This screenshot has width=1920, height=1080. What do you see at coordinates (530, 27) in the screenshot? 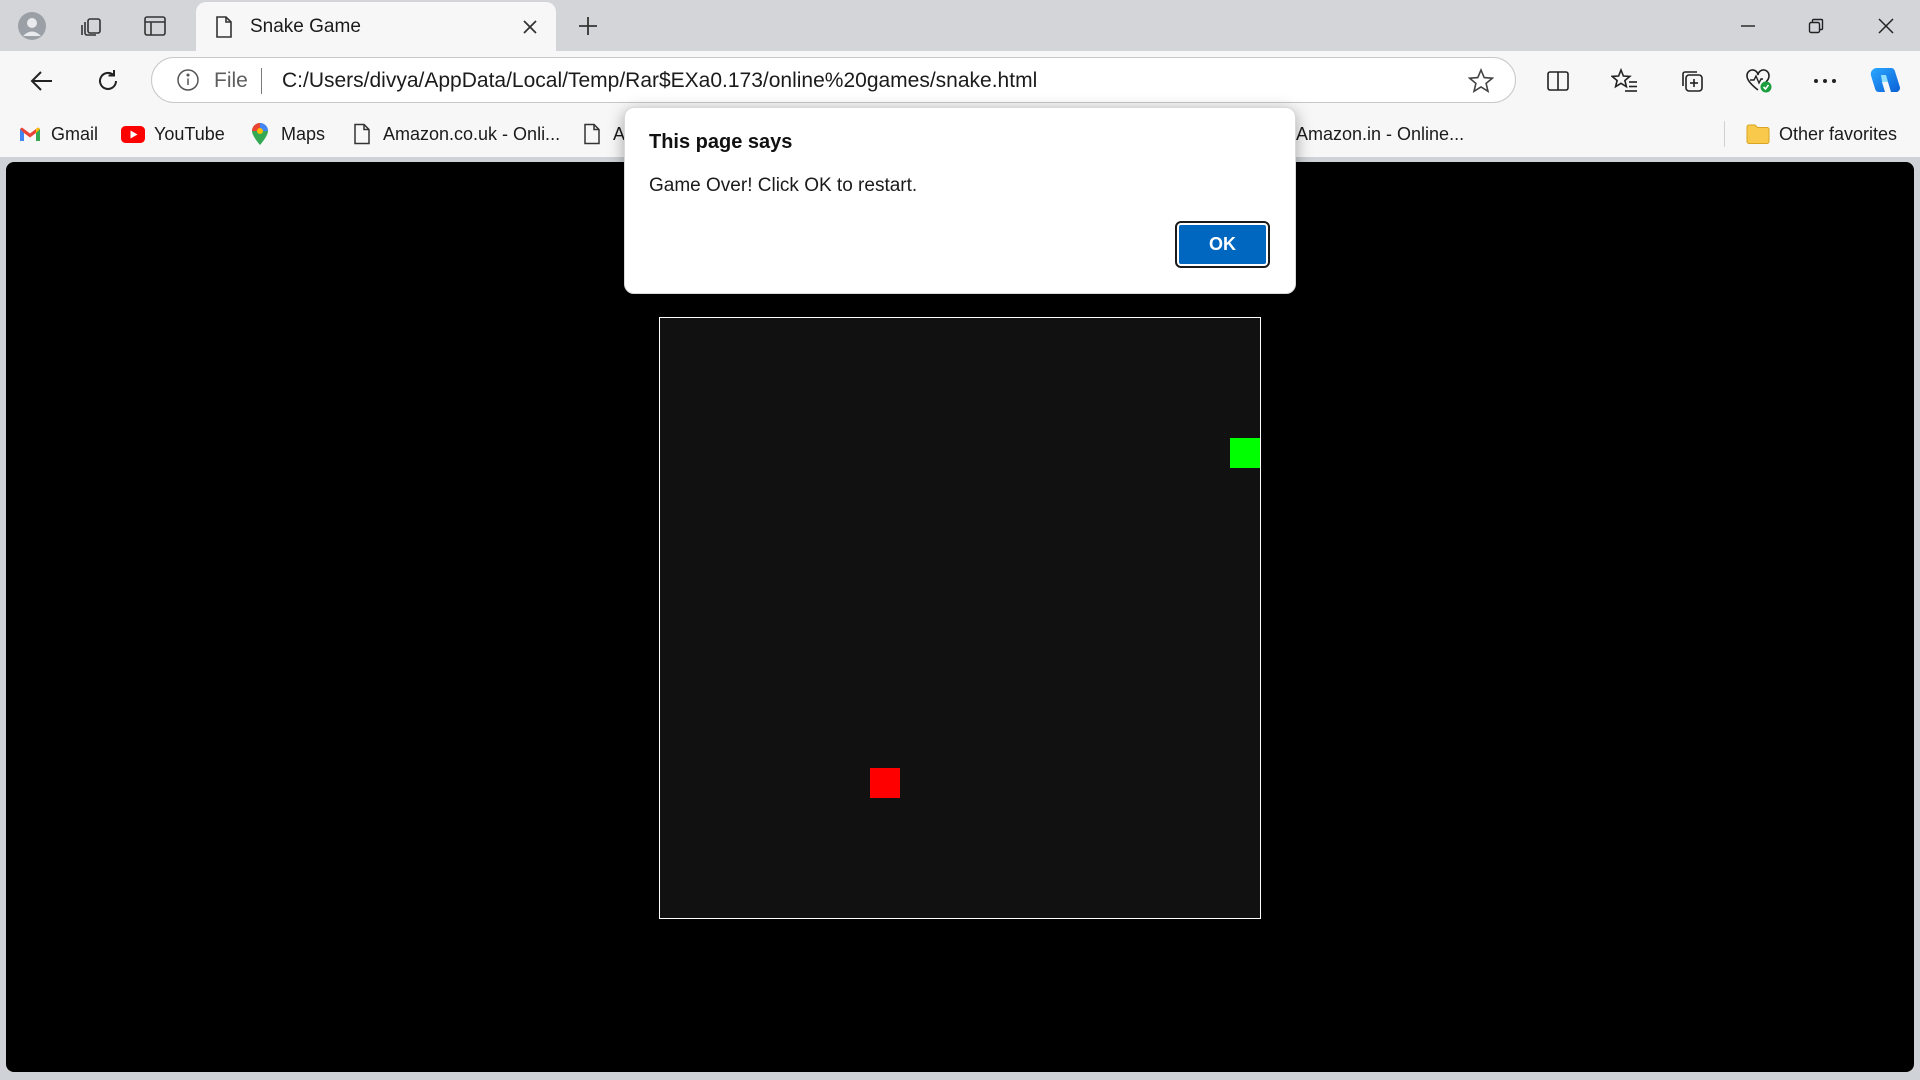
I see `close-tab-icon` at bounding box center [530, 27].